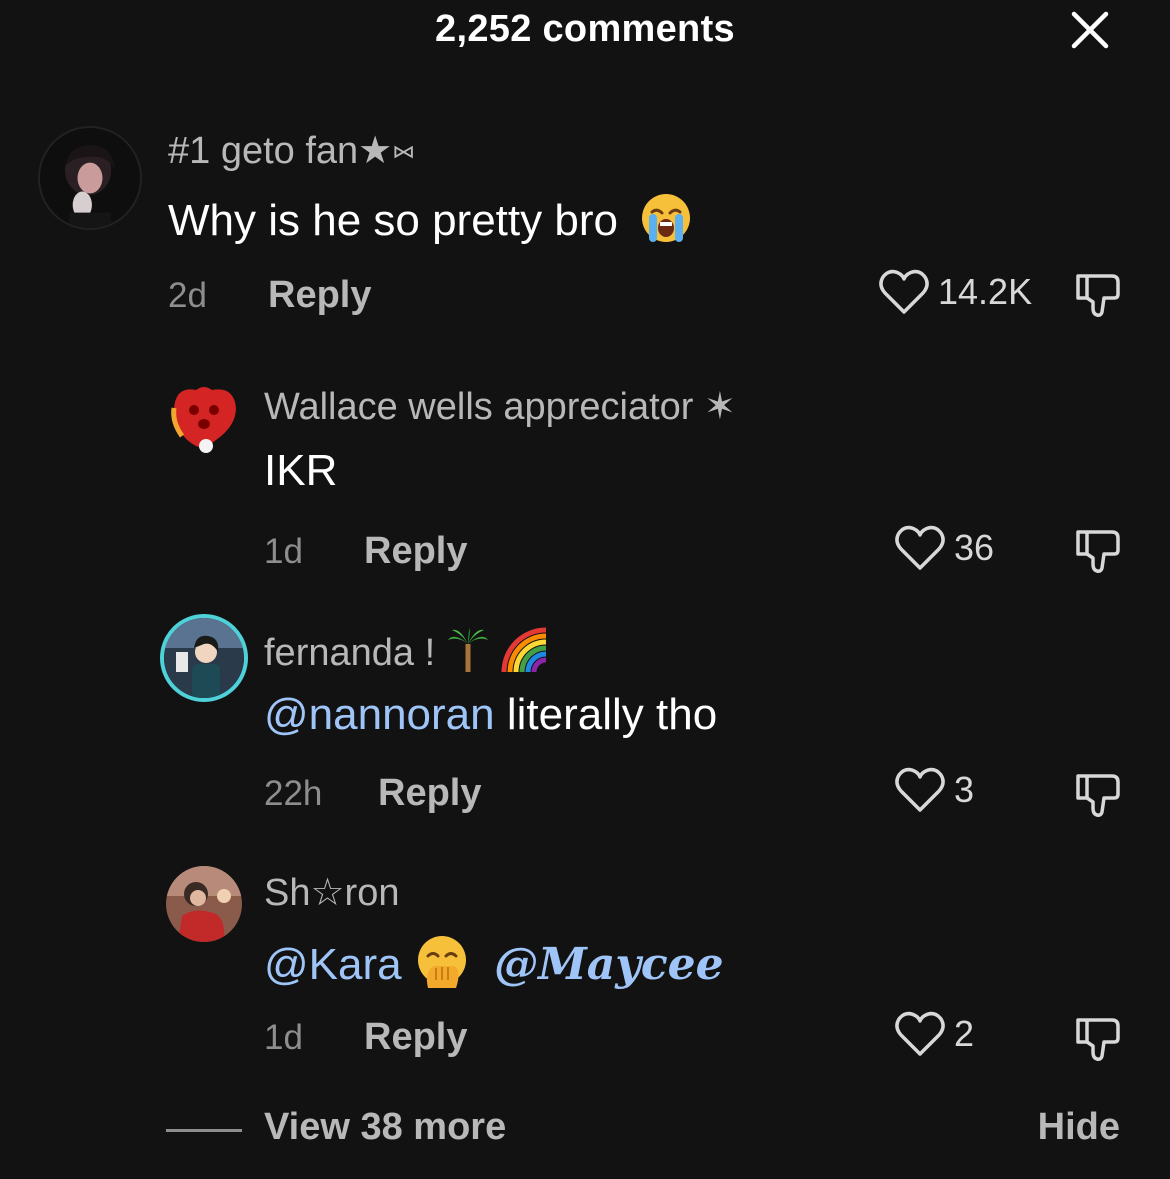  I want to click on like-button: 36, so click(944, 548).